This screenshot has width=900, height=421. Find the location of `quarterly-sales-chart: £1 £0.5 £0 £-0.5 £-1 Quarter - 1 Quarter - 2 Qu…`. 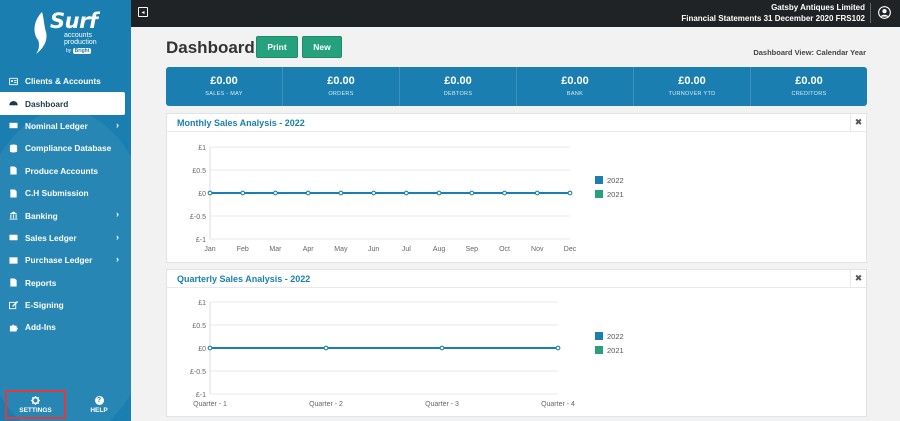

quarterly-sales-chart: £1 £0.5 £0 £-0.5 £-1 Quarter - 1 Quarter - 2 Qu… is located at coordinates (407, 354).